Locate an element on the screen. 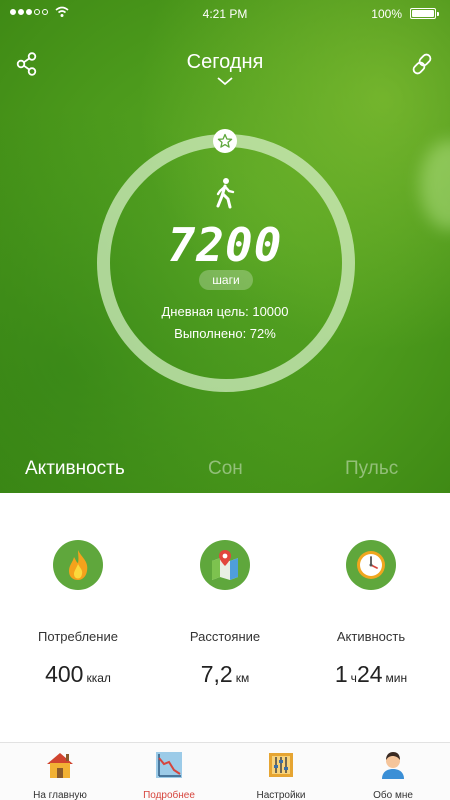 The width and height of the screenshot is (450, 800). home-icon is located at coordinates (60, 765).